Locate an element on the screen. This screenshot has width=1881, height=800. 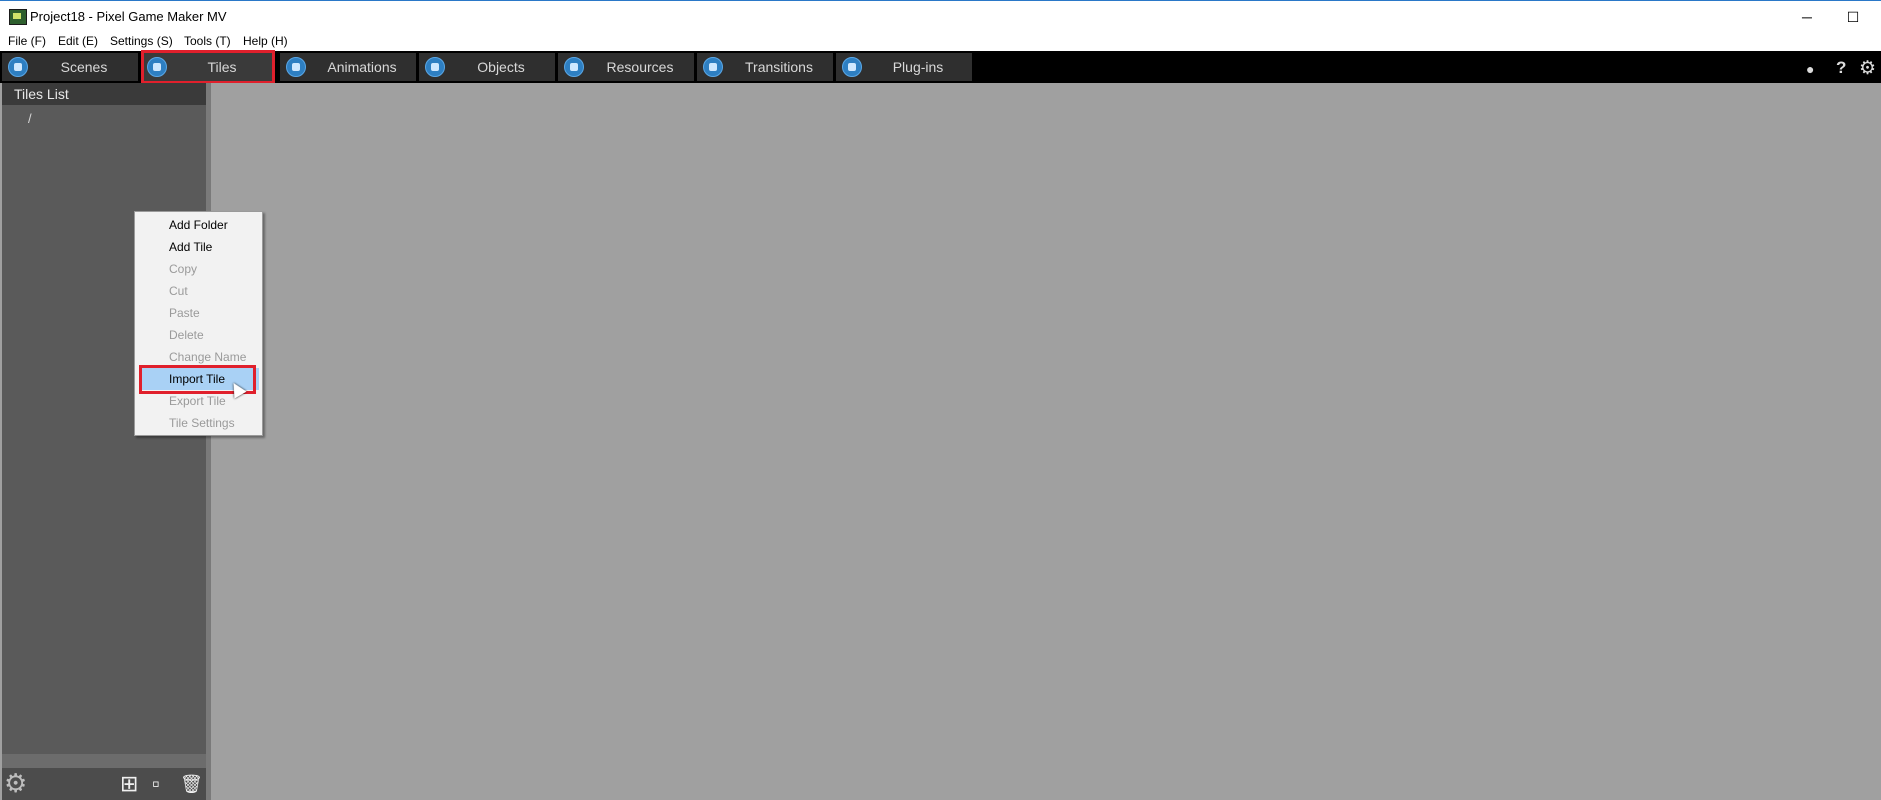
tiles-tab-highlight is located at coordinates (208, 67).